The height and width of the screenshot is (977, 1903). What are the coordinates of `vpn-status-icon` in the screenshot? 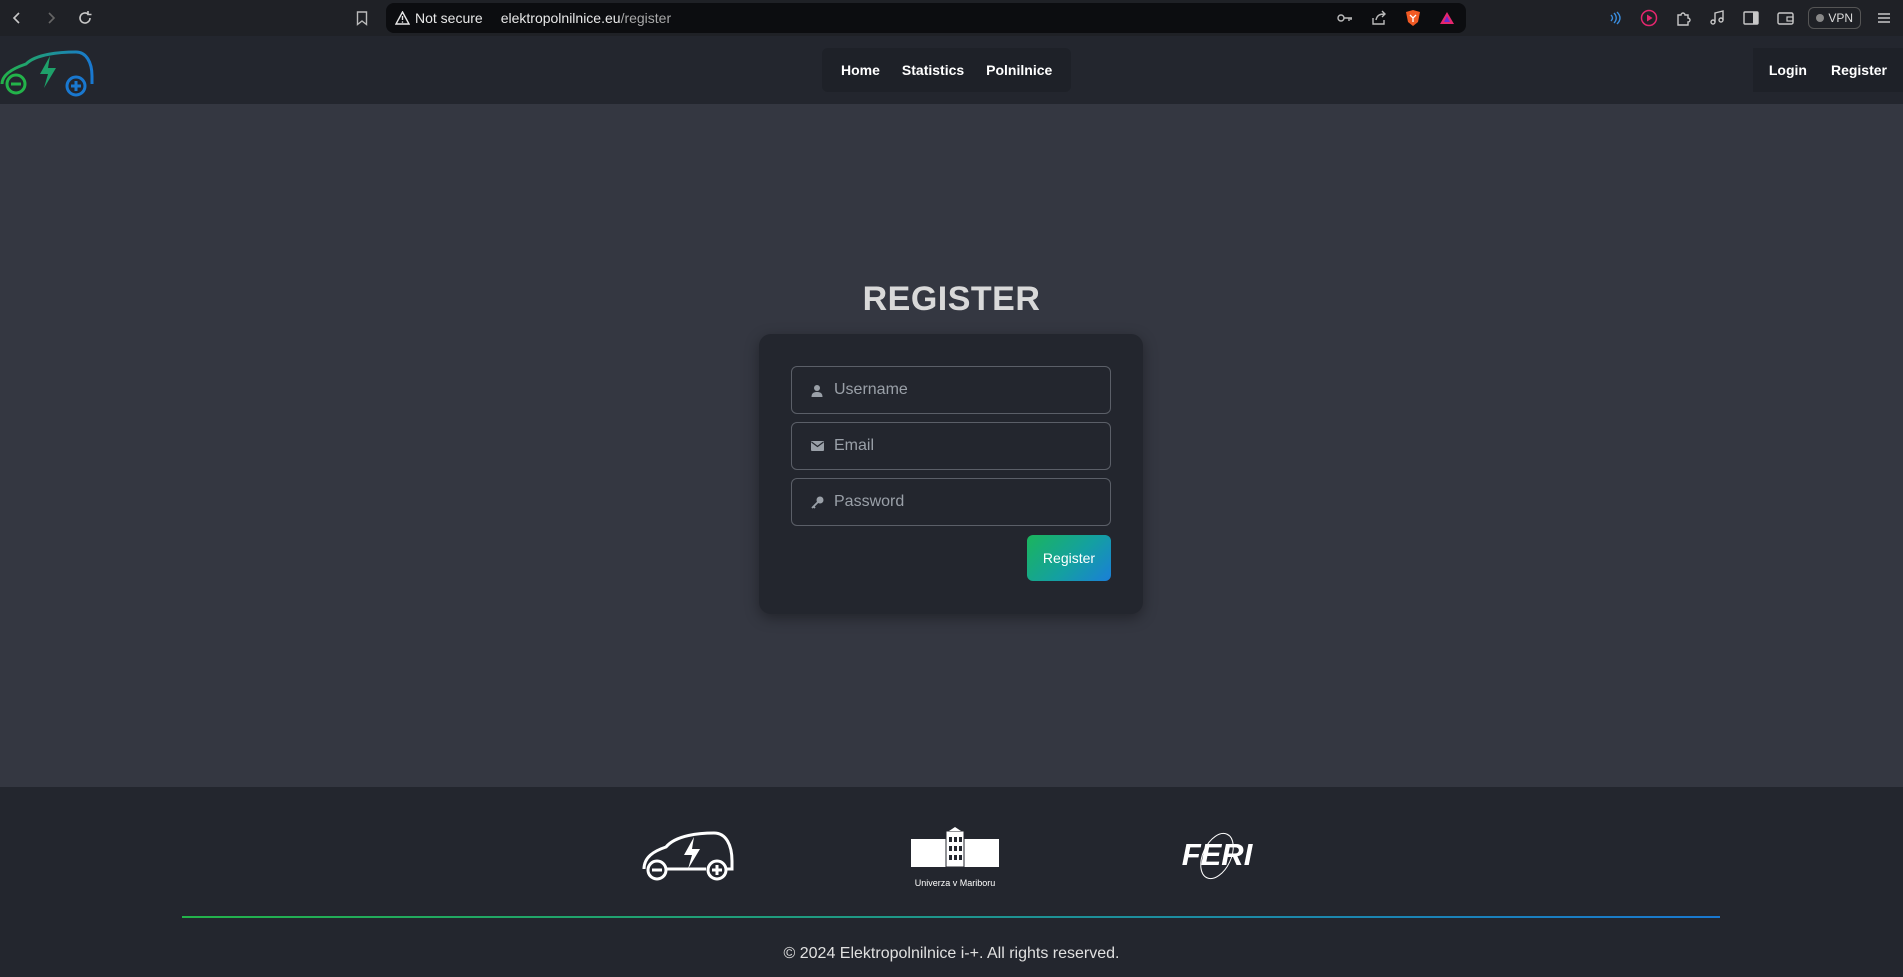 It's located at (1820, 18).